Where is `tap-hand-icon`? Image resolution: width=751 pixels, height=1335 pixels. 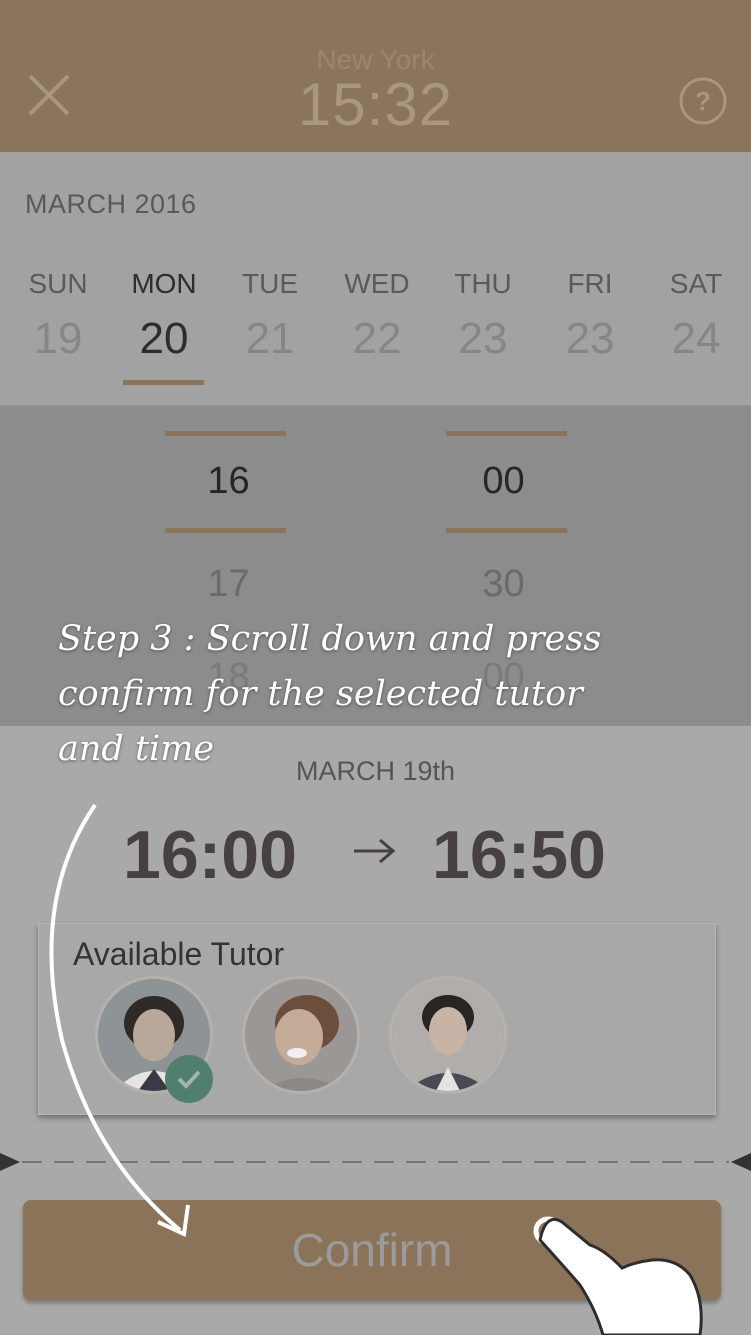 tap-hand-icon is located at coordinates (618, 1275).